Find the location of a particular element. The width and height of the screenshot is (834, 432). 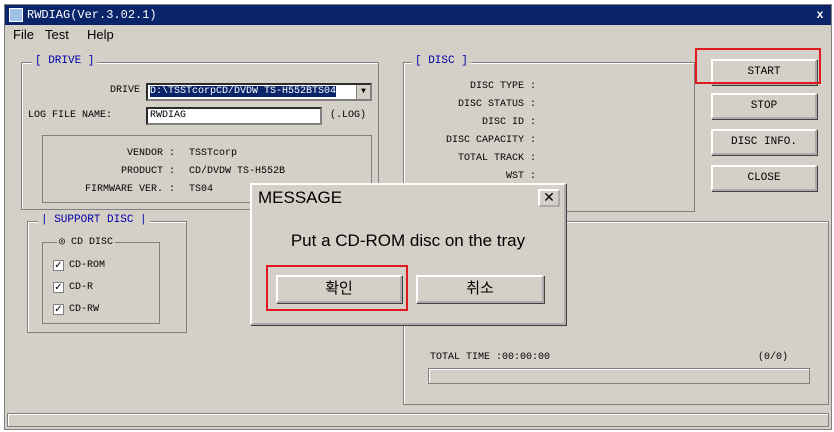

menu-test: Test is located at coordinates (57, 35).